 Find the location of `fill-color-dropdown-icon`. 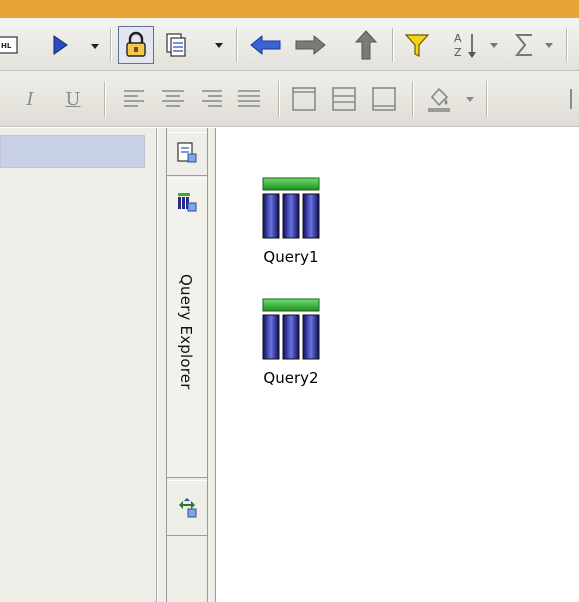

fill-color-dropdown-icon is located at coordinates (470, 99).